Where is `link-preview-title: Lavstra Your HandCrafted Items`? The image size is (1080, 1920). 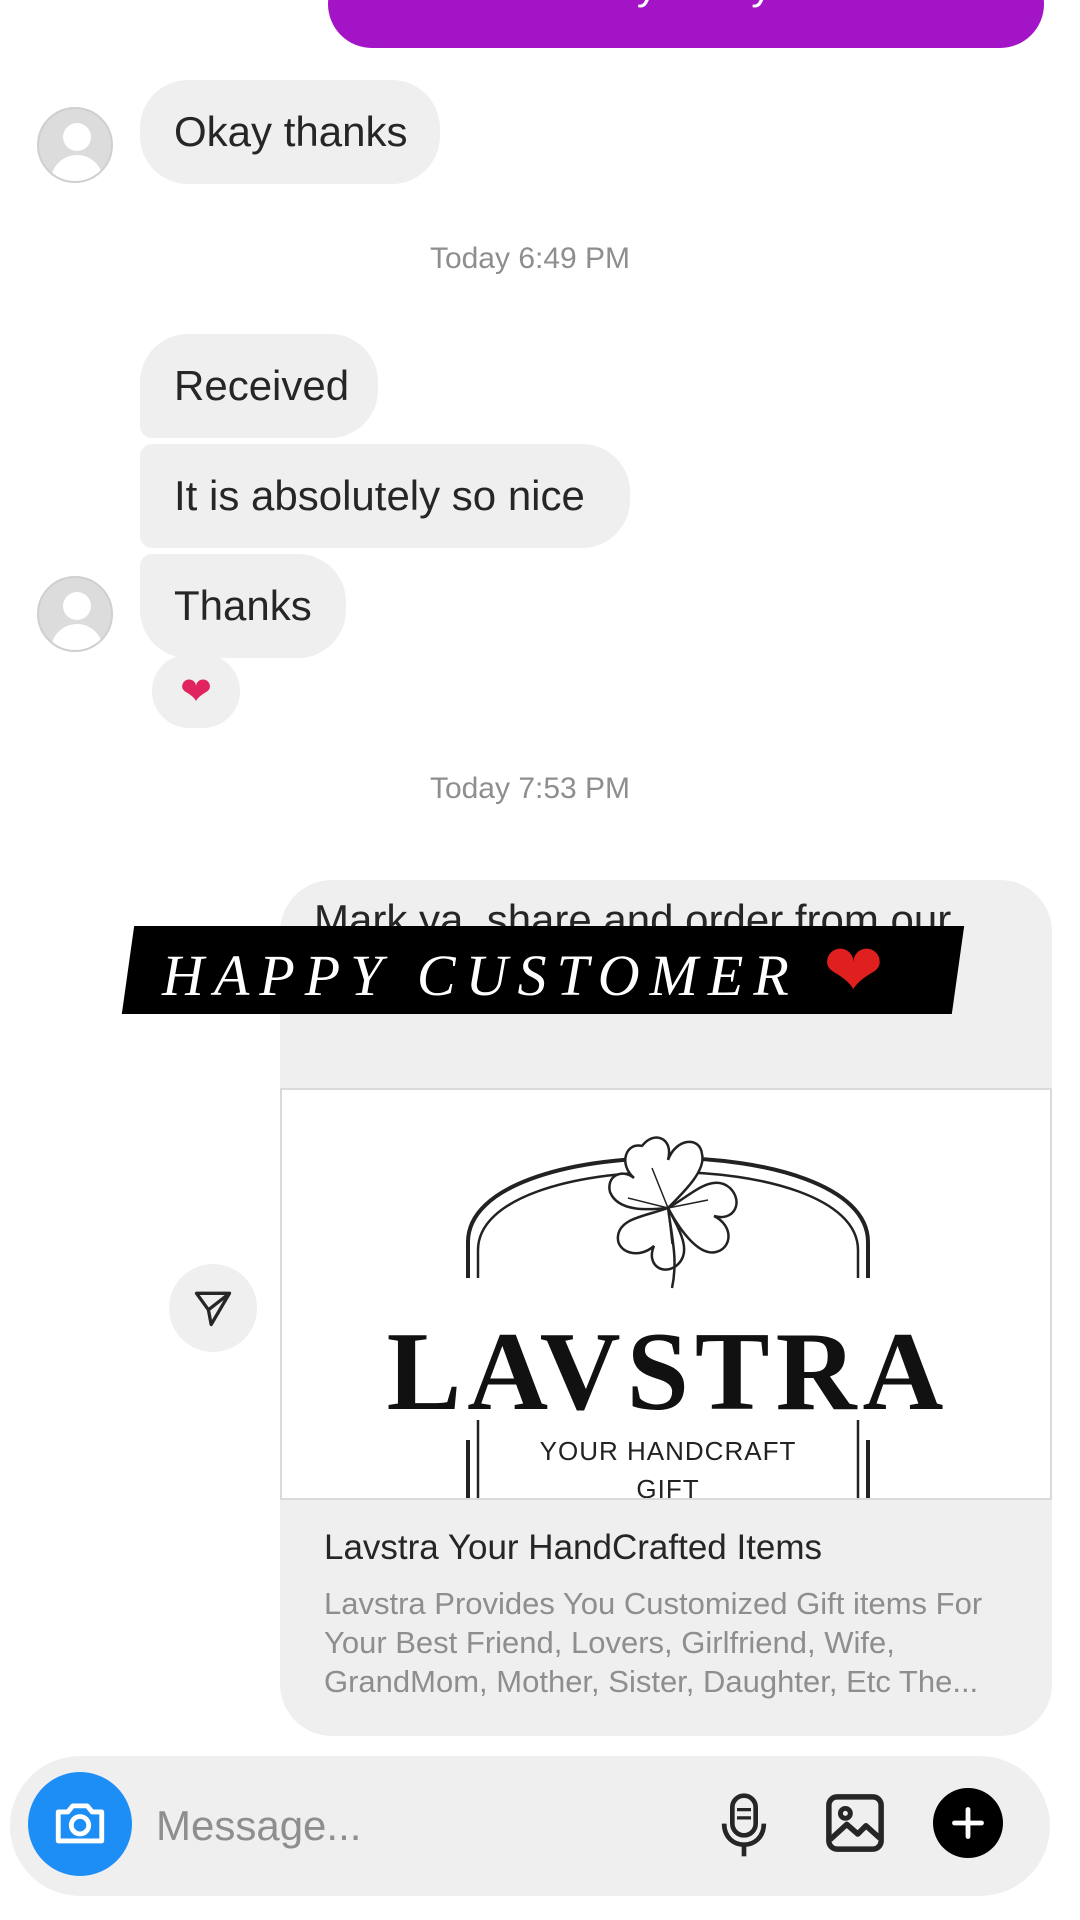
link-preview-title: Lavstra Your HandCrafted Items is located at coordinates (573, 1547).